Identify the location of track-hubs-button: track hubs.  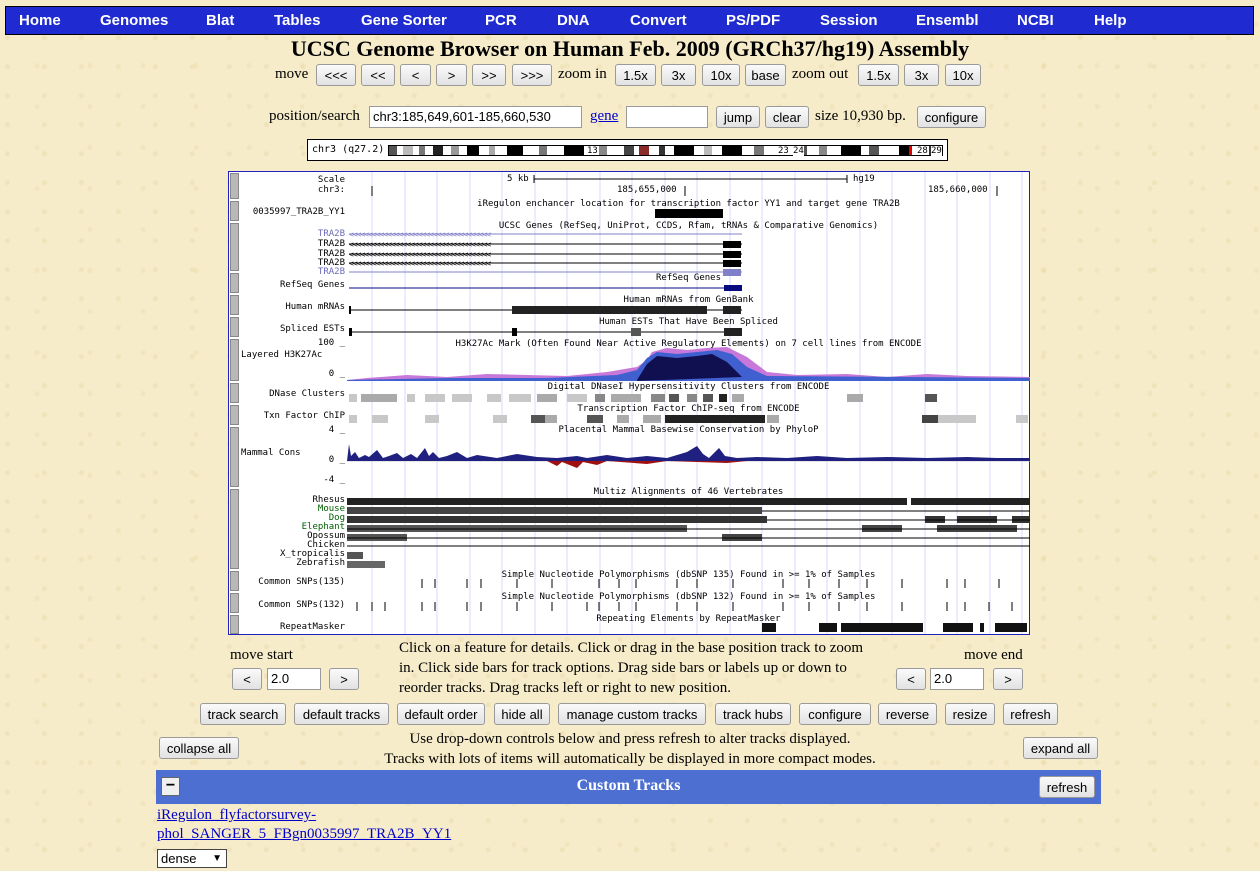
(753, 714).